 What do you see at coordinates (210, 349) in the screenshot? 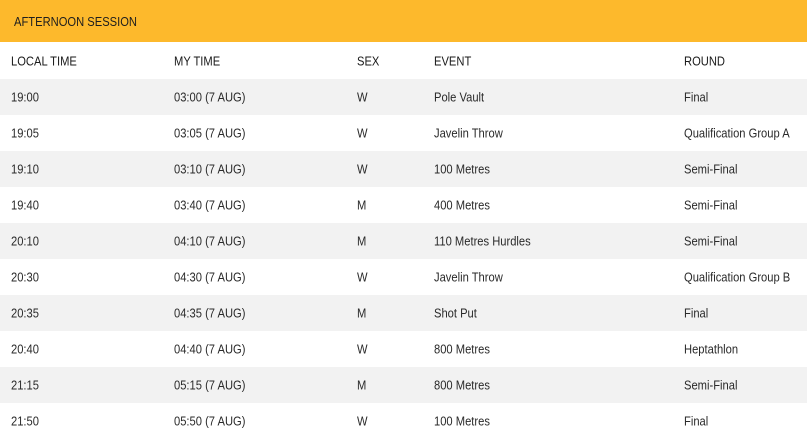
I see `my-time-cell: 04:40 (7 AUG)` at bounding box center [210, 349].